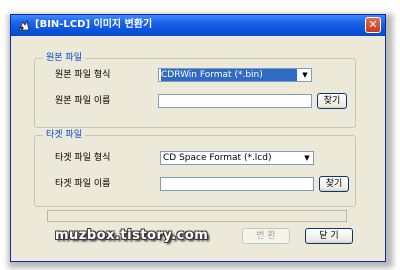 This screenshot has width=400, height=270. Describe the element at coordinates (94, 24) in the screenshot. I see `window-title: [BIN-LCD] 이미지 변환기` at that location.